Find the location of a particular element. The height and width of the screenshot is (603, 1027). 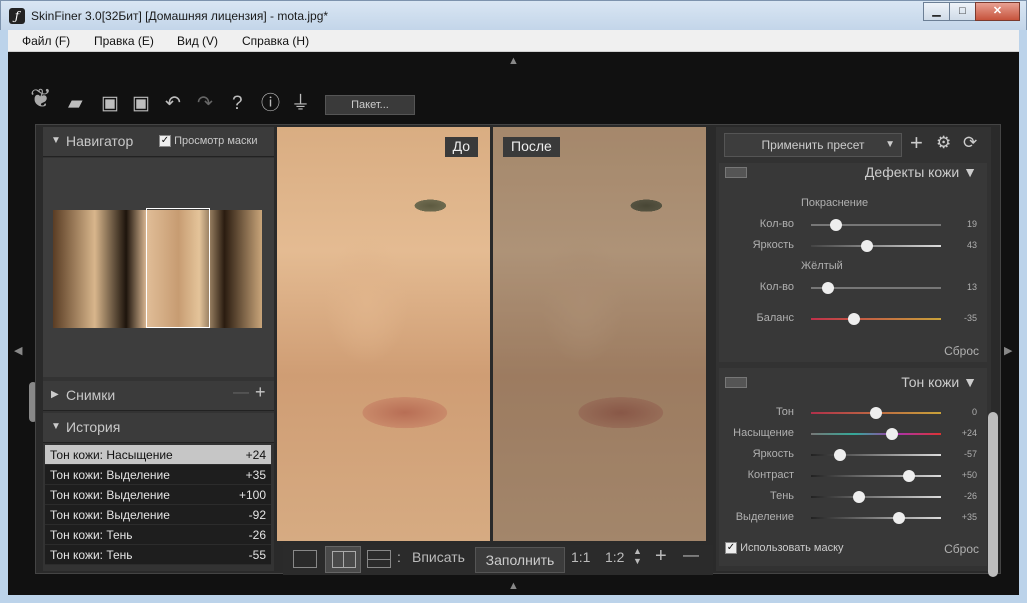

redness-amount-slider is located at coordinates (876, 225).